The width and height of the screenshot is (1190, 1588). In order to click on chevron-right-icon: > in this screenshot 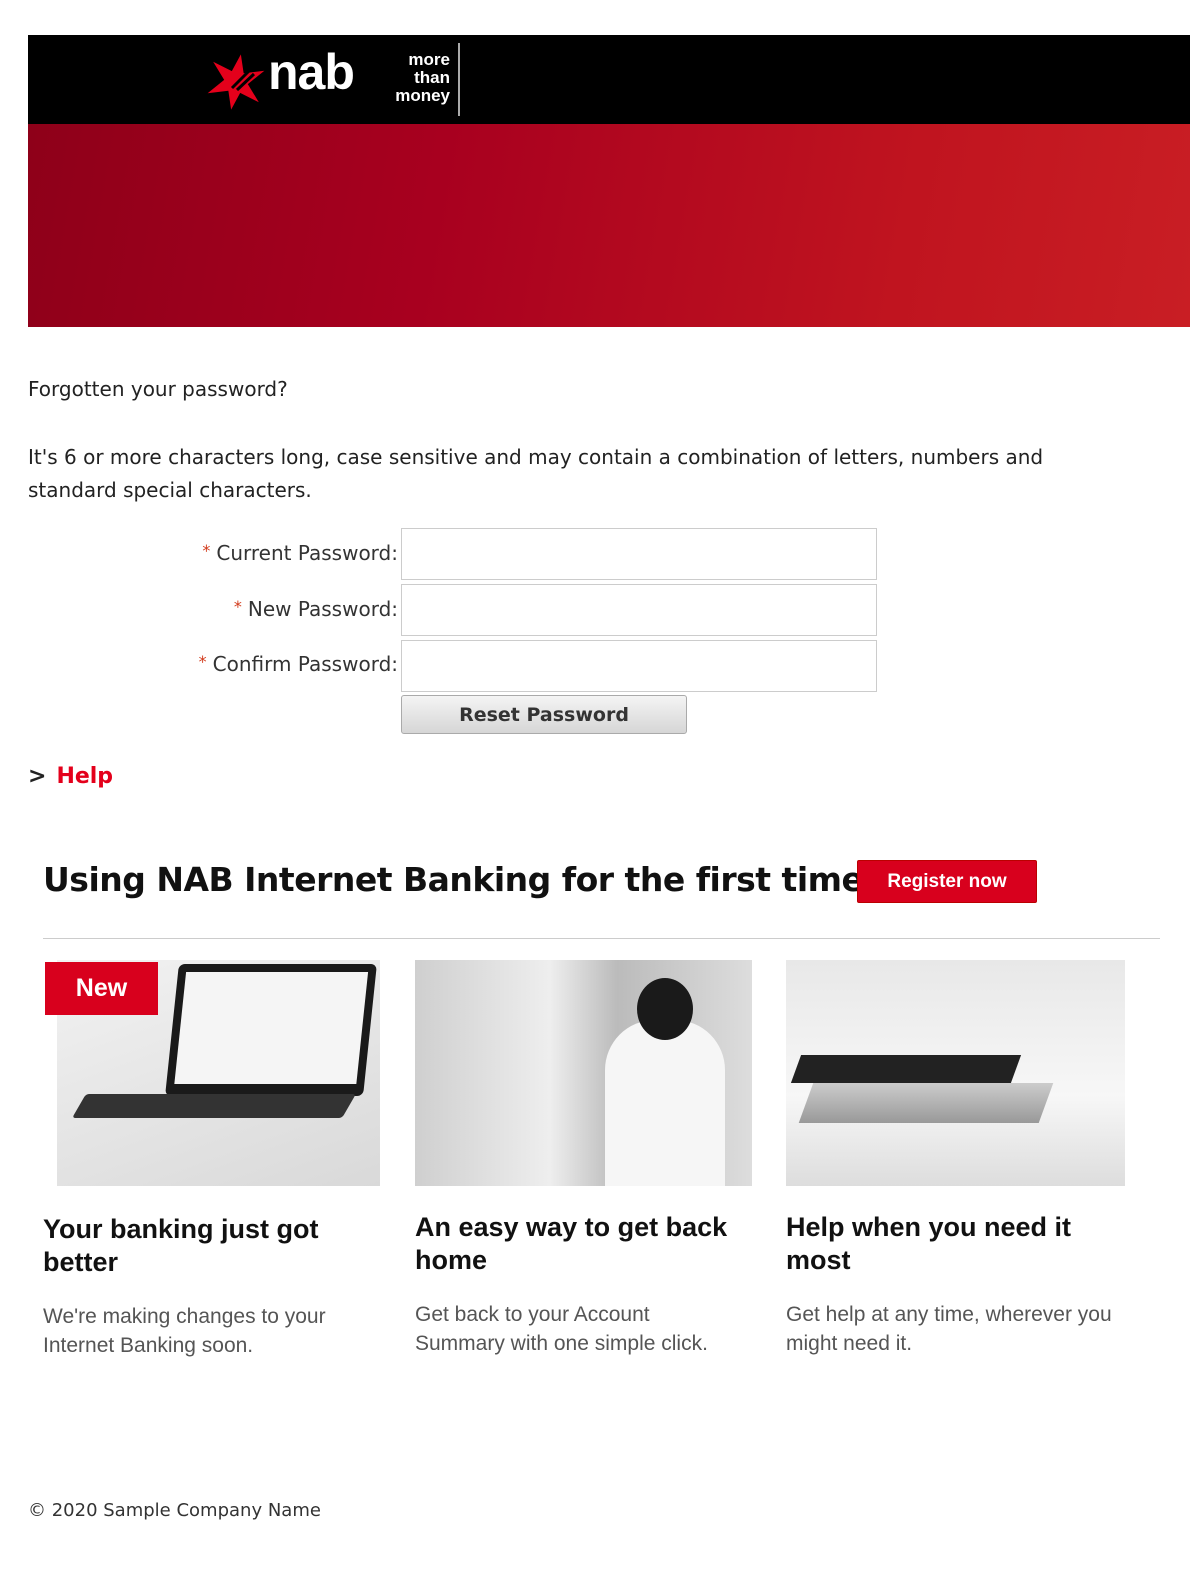, I will do `click(37, 776)`.